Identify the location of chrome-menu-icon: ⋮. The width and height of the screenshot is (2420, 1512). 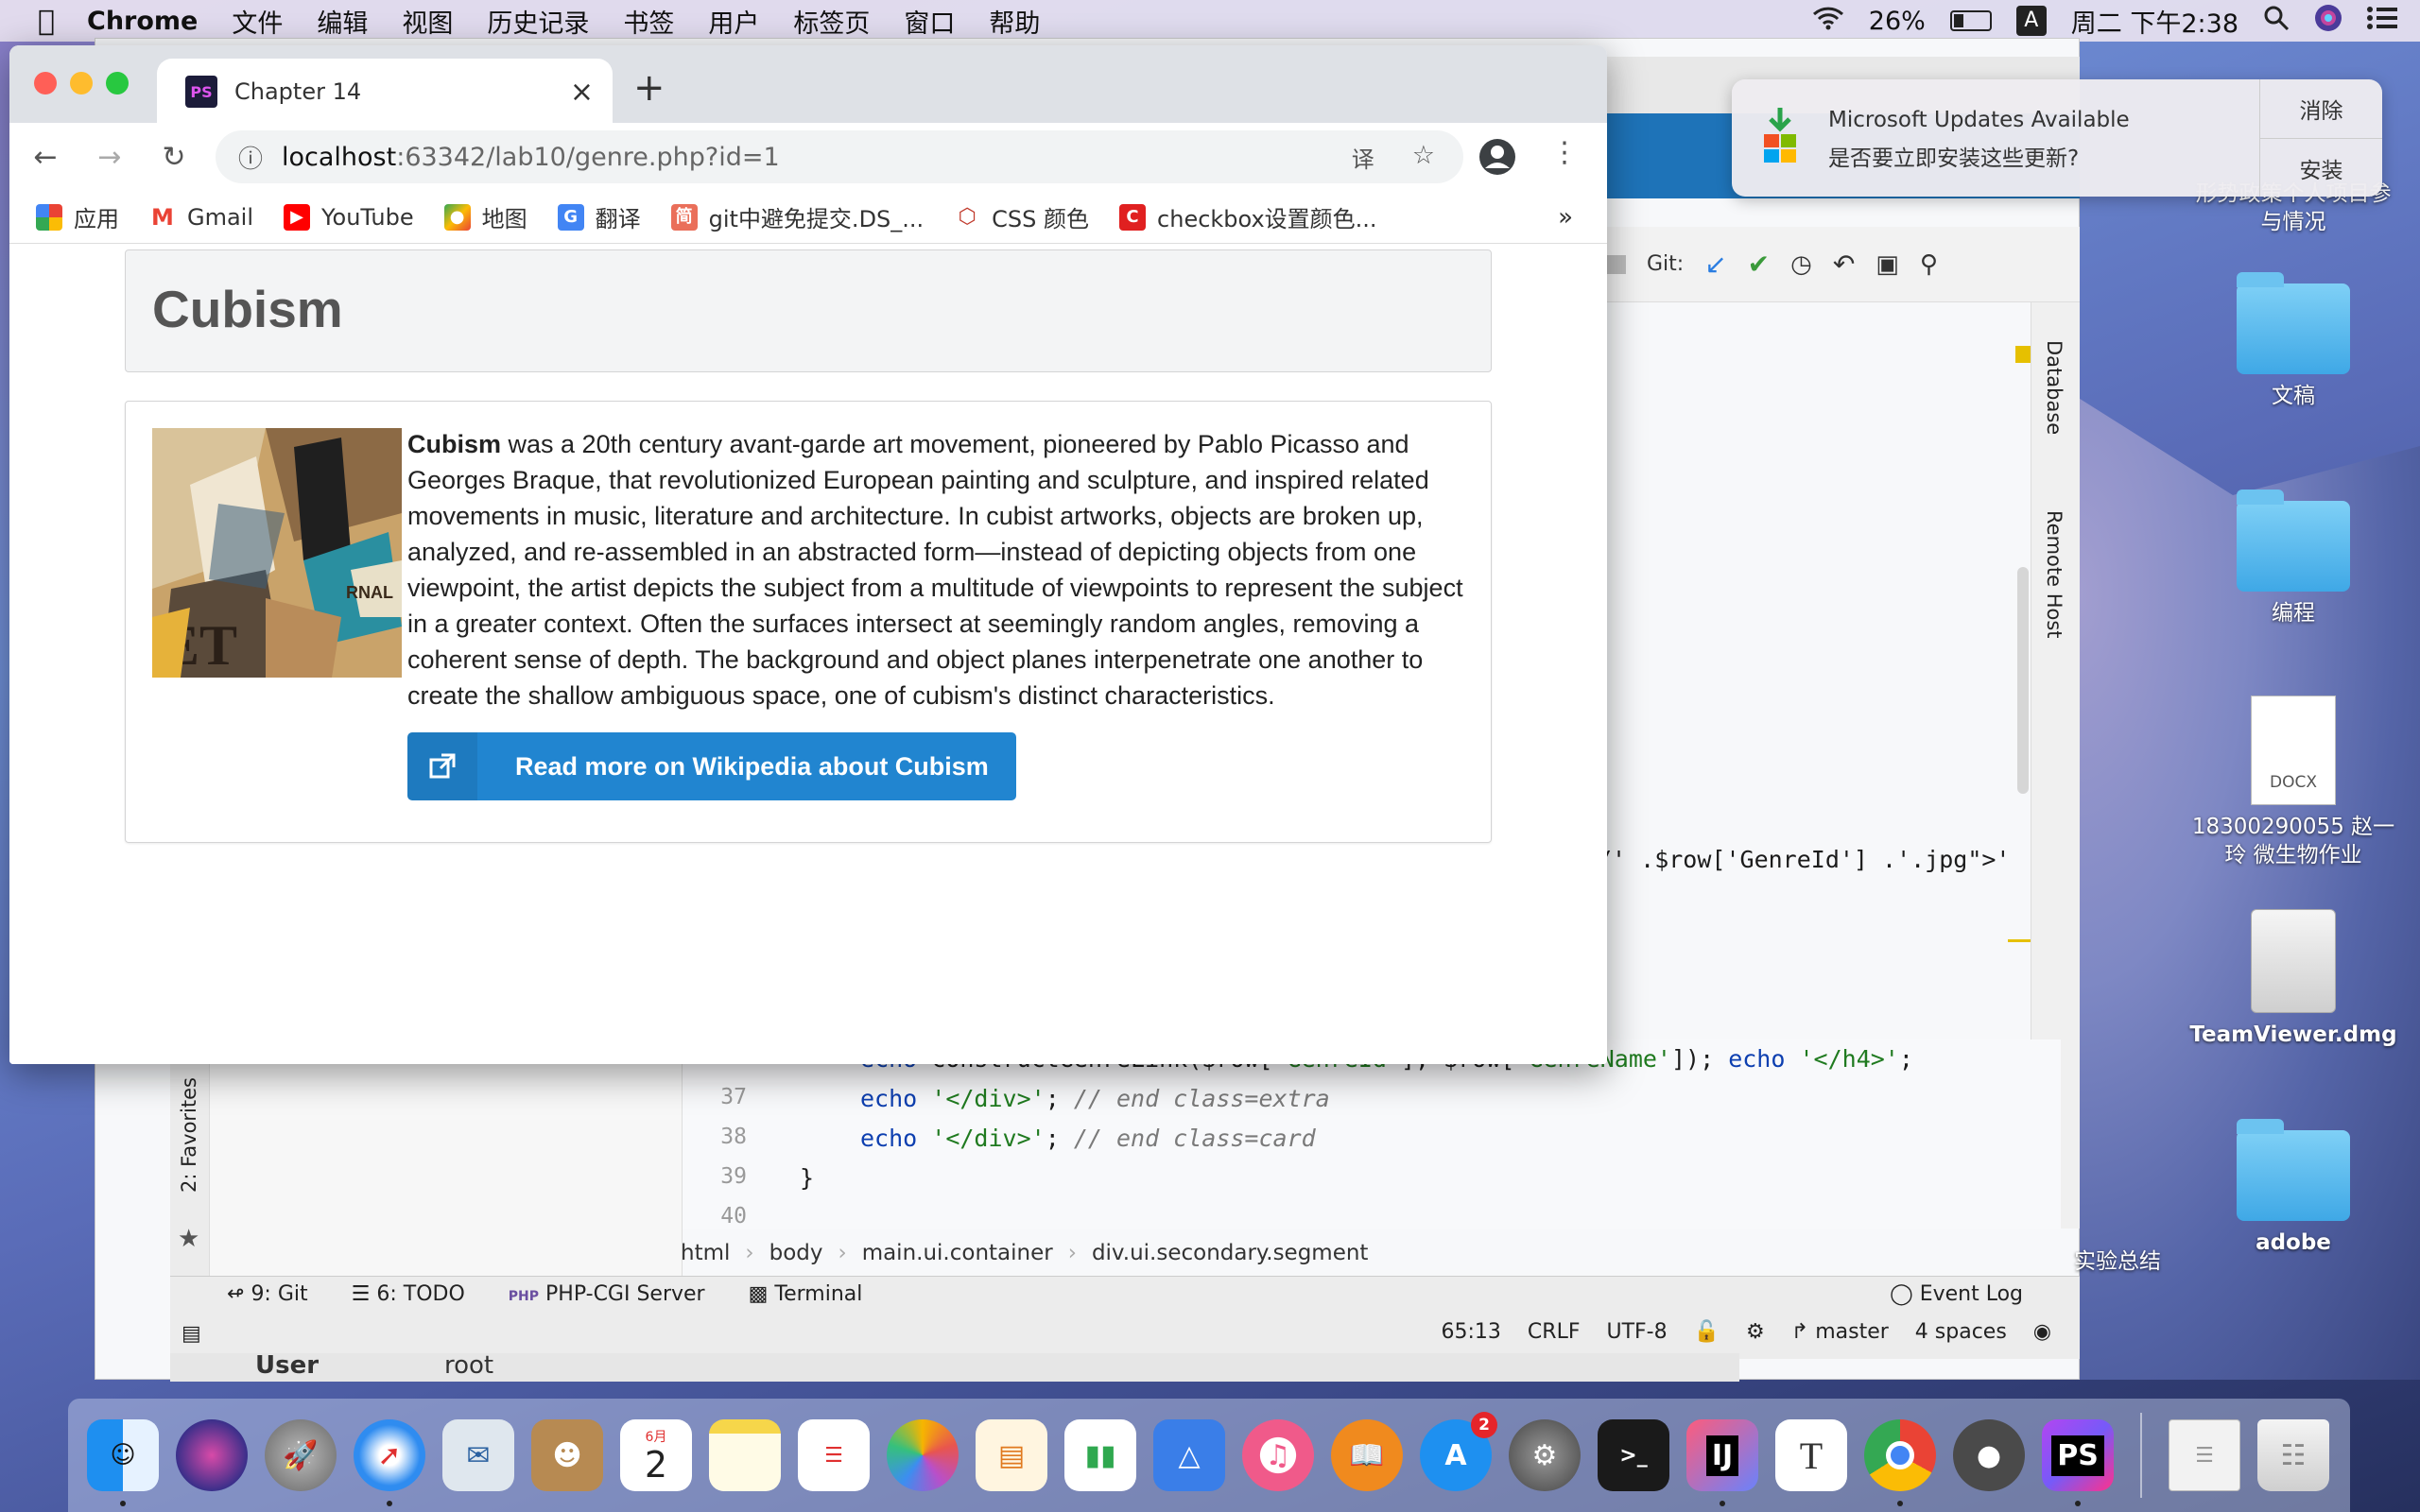
(1565, 152).